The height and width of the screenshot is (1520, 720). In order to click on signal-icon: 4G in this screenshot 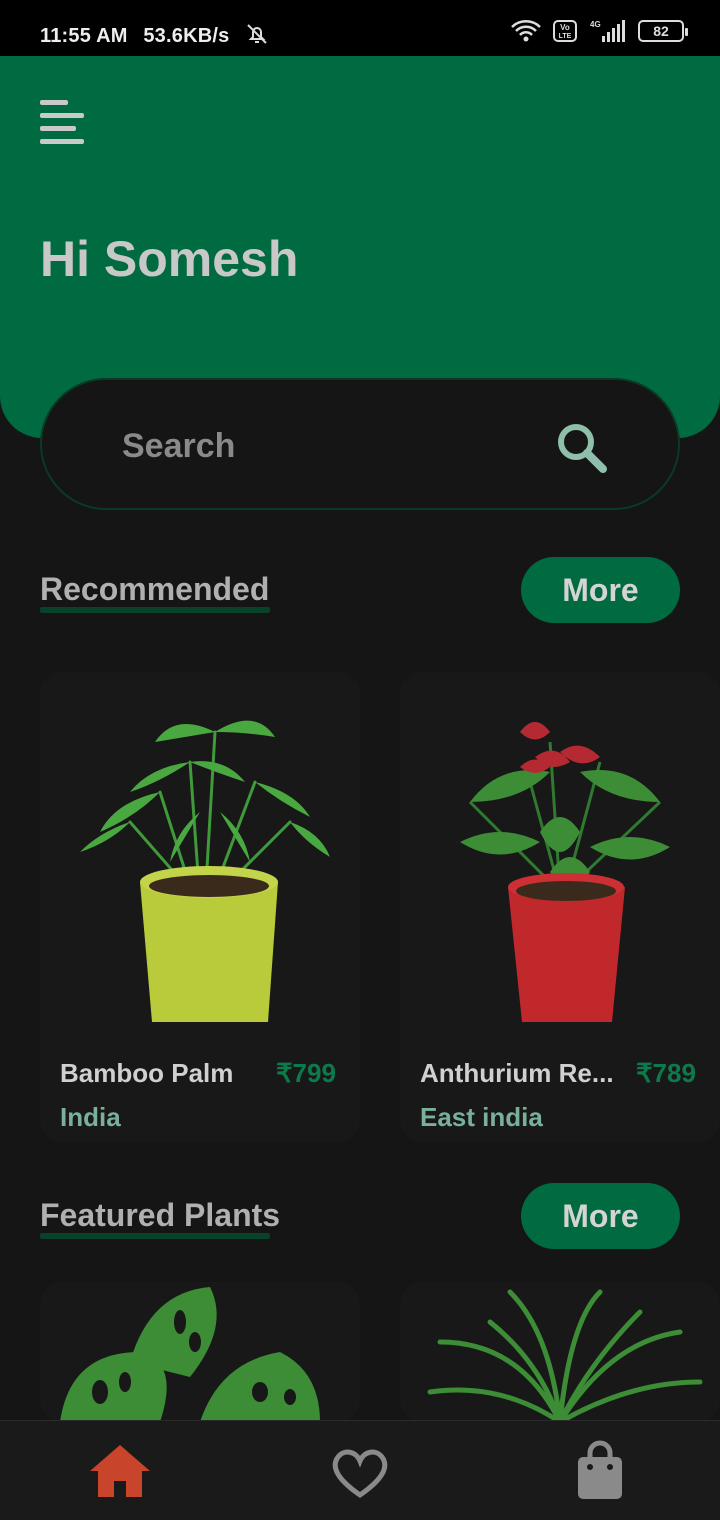, I will do `click(607, 31)`.